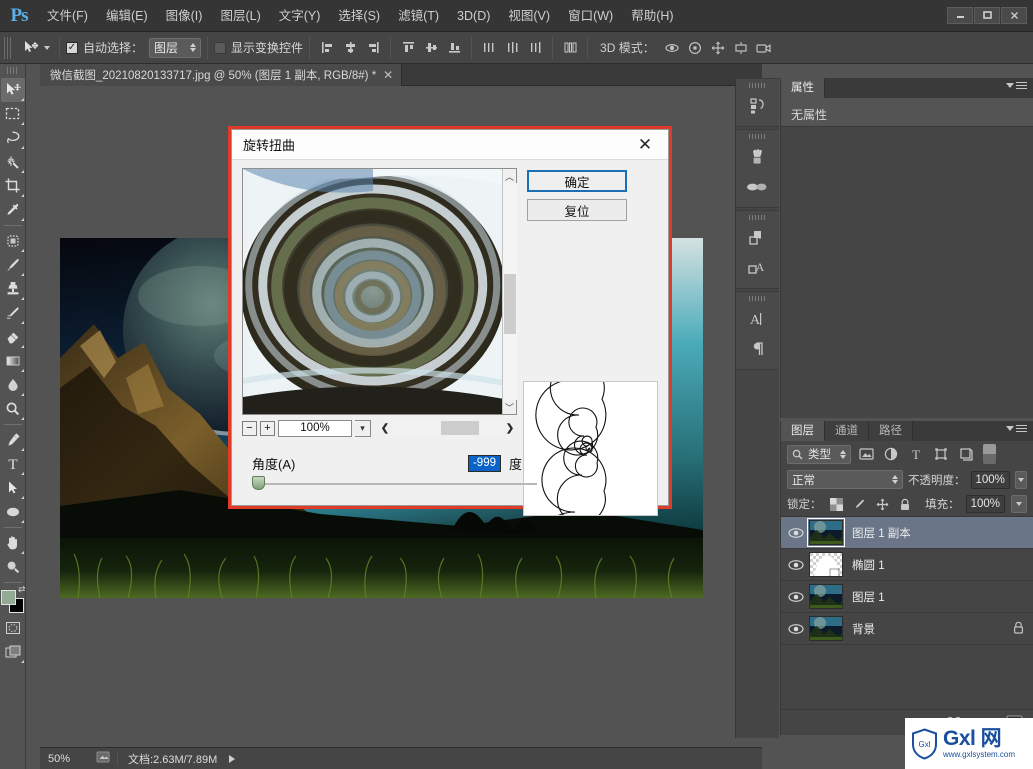 This screenshot has width=1033, height=769. Describe the element at coordinates (12, 90) in the screenshot. I see `tool-move` at that location.